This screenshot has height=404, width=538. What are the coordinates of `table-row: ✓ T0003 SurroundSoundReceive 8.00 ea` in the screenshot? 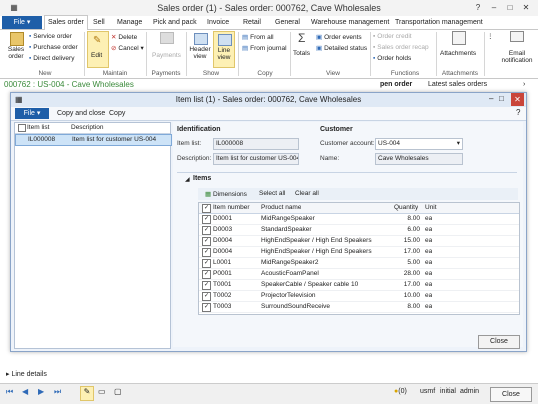 It's located at (359, 307).